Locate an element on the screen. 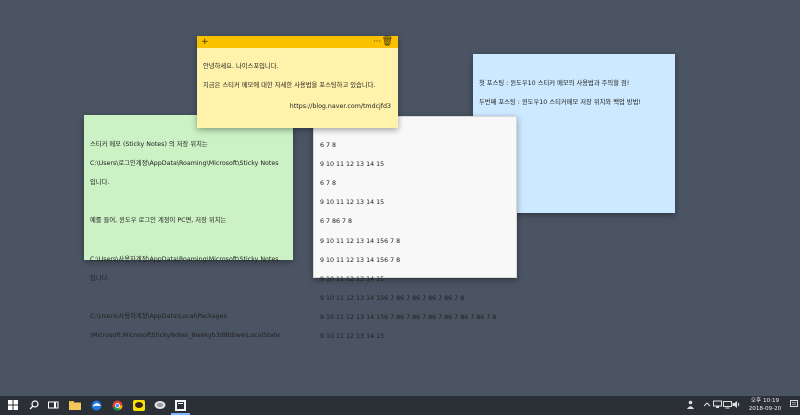  note-line: 6 7 86 7 8 is located at coordinates (336, 222).